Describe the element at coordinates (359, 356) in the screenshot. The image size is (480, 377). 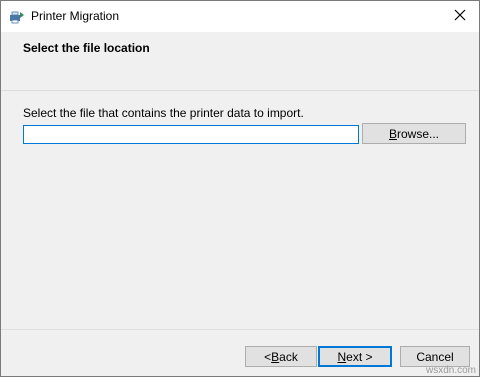
I see `next-label: ext >` at that location.